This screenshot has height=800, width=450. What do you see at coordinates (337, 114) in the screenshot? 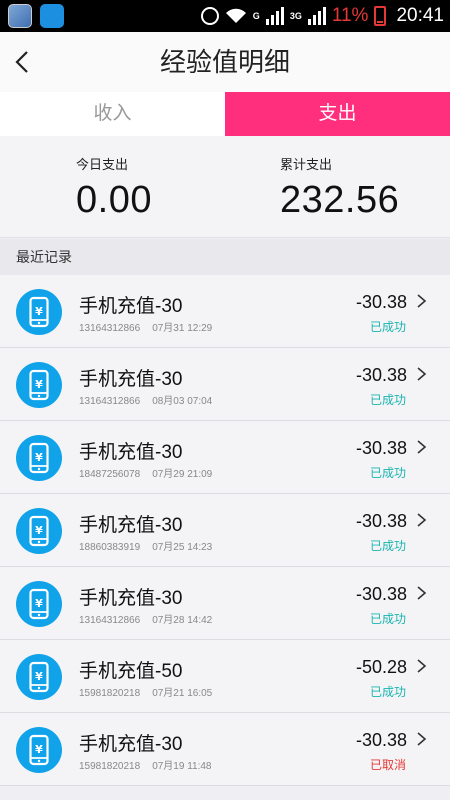
I see `tab-expense: 支出` at bounding box center [337, 114].